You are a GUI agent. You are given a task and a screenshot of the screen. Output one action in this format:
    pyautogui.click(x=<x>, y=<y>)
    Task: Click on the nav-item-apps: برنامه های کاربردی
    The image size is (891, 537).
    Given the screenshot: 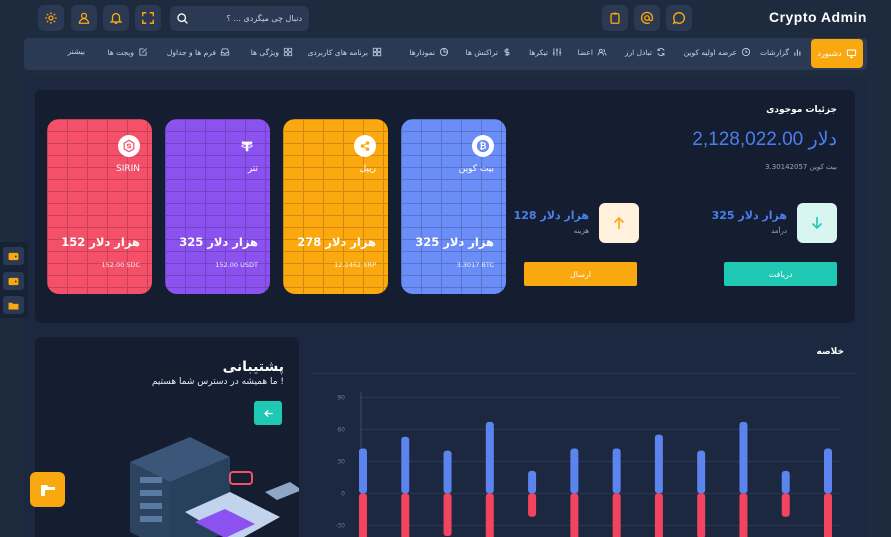 What is the action you would take?
    pyautogui.click(x=345, y=52)
    